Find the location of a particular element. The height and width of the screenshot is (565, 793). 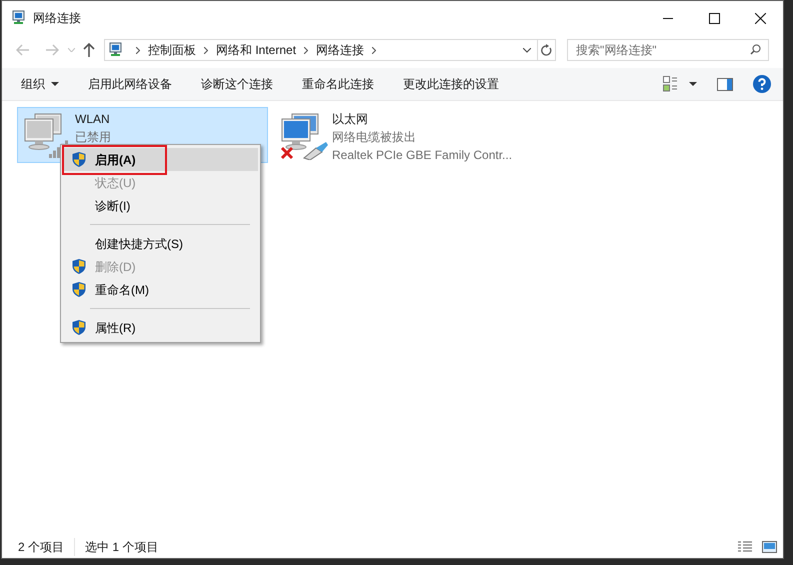

help-button is located at coordinates (762, 84).